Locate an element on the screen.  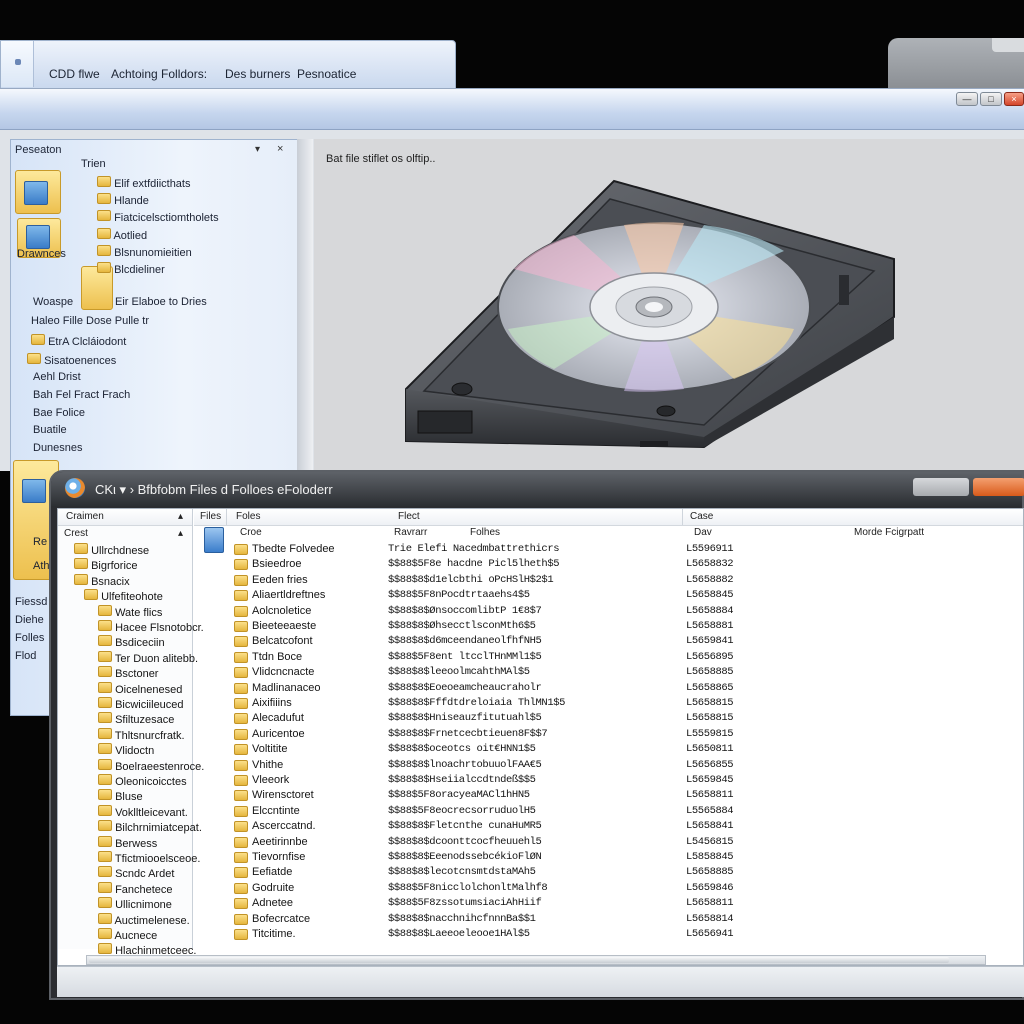
tree-item: Boelraeestenroce. is located at coordinates (151, 765).